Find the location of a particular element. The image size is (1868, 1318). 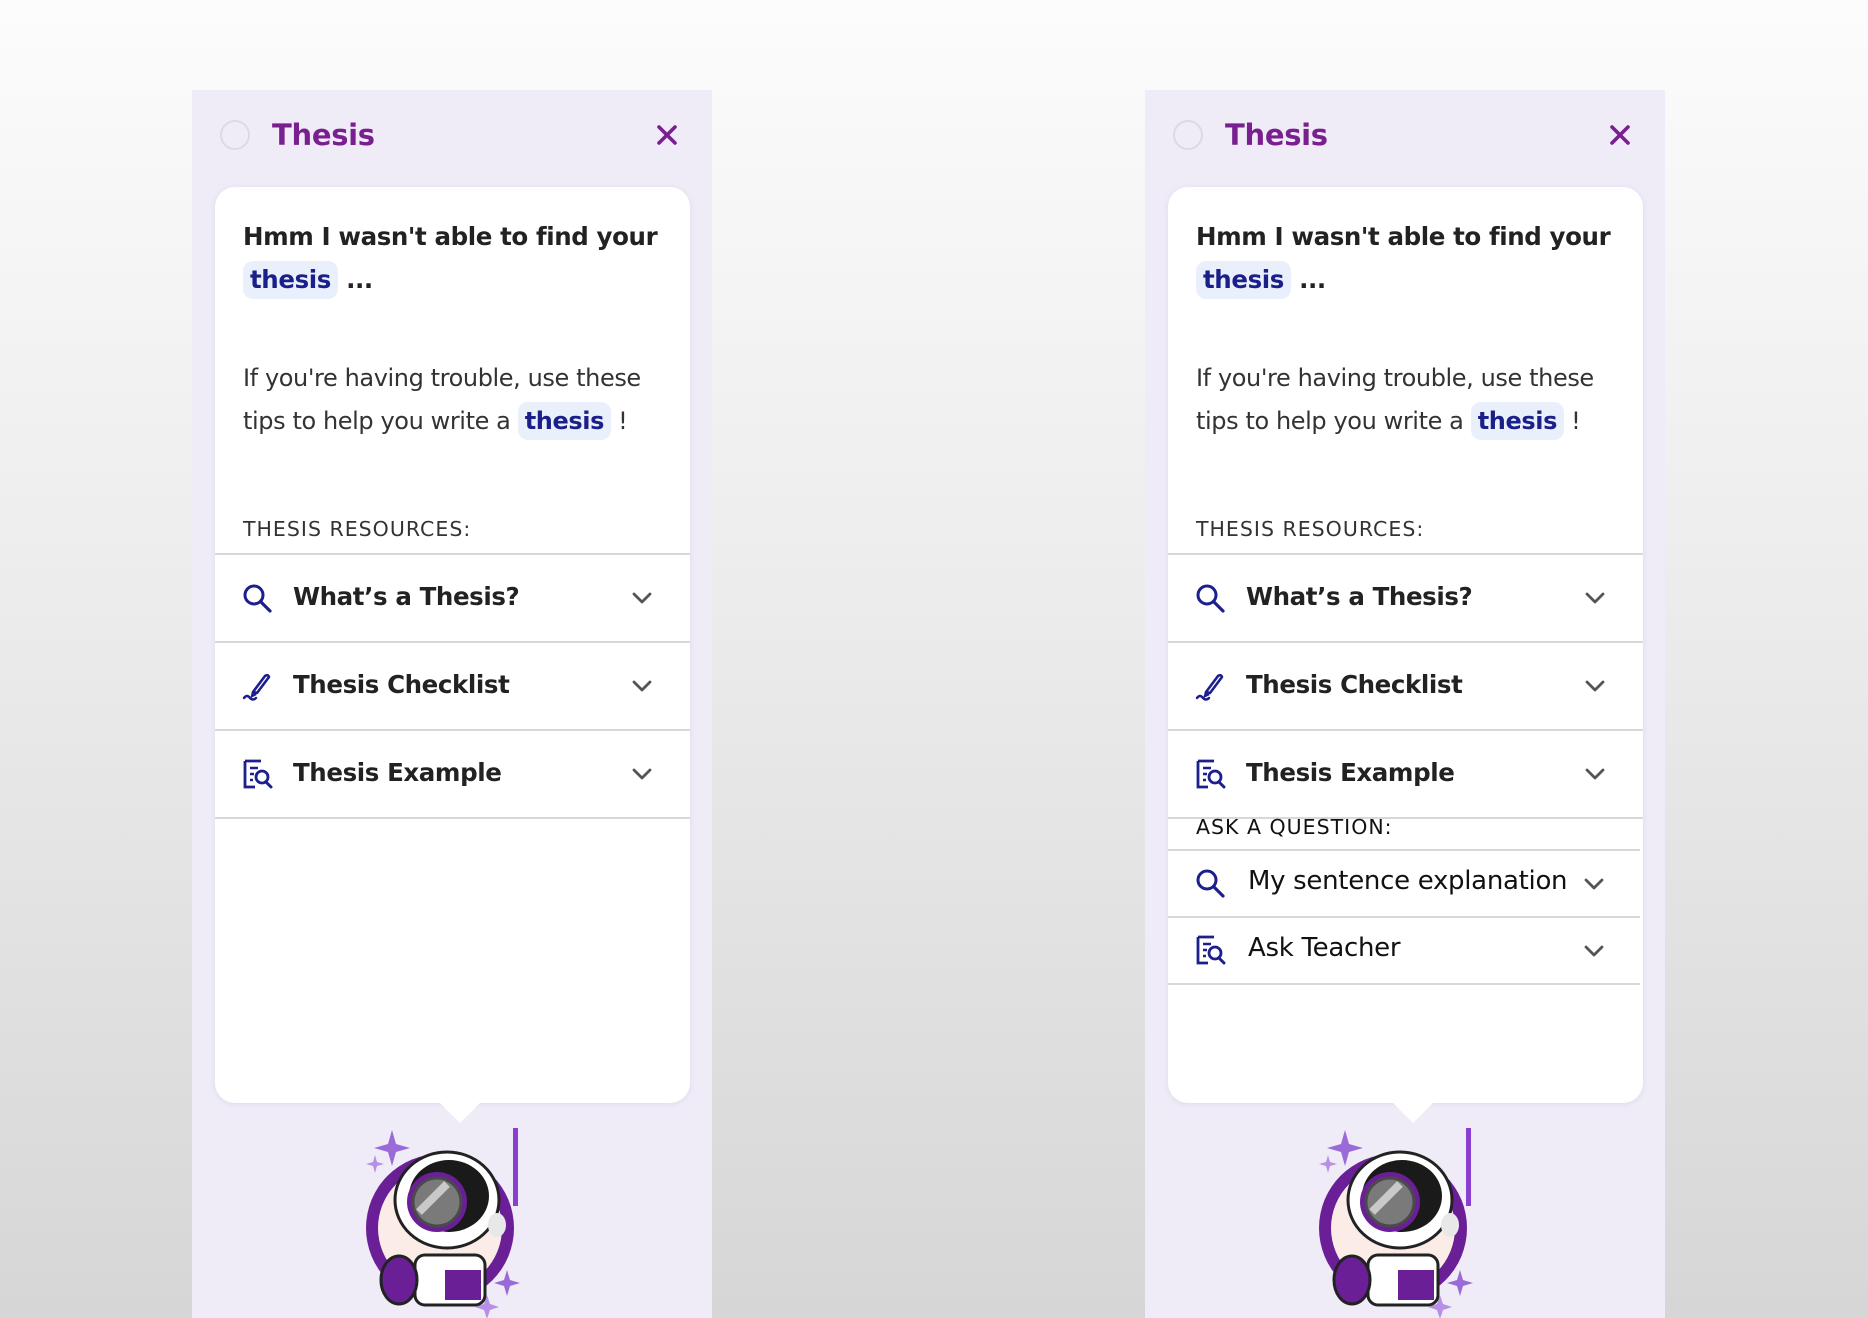

question-label: My sentence explanation is located at coordinates (1408, 881).